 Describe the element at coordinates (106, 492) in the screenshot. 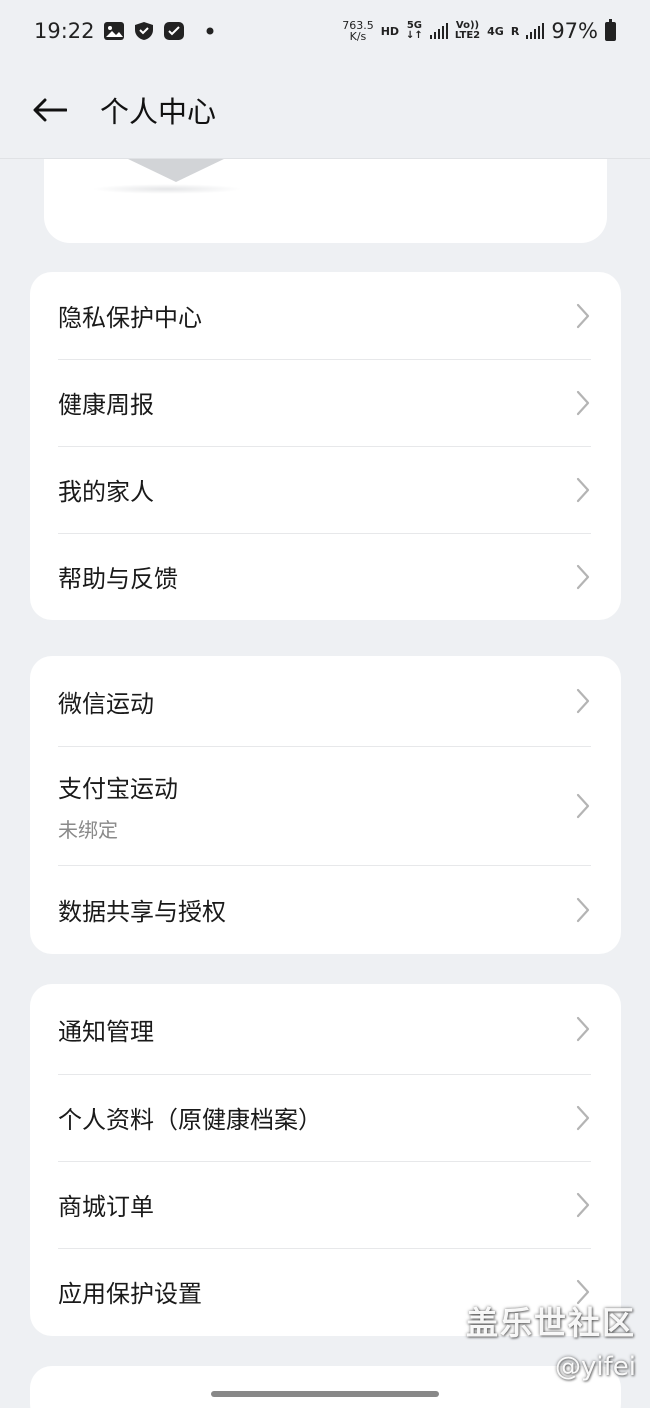

I see `menu-item-label: 我的家人` at that location.